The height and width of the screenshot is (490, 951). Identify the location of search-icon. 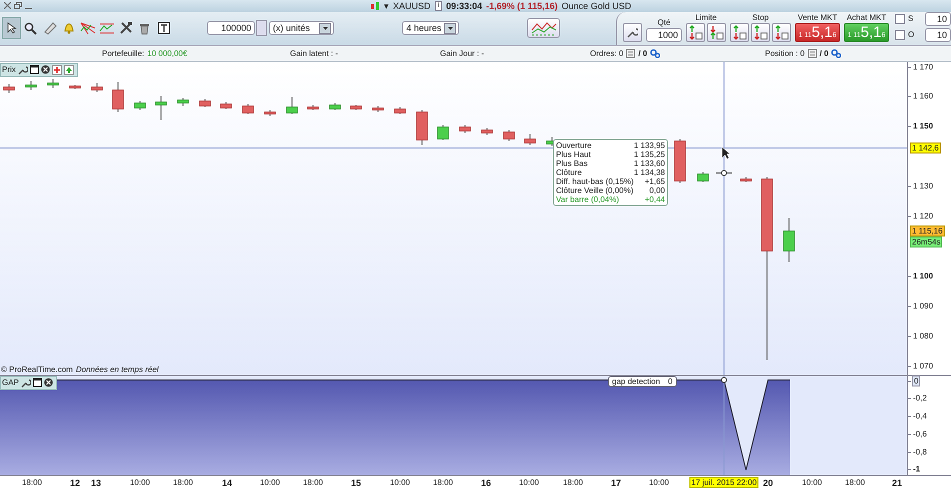
(30, 28).